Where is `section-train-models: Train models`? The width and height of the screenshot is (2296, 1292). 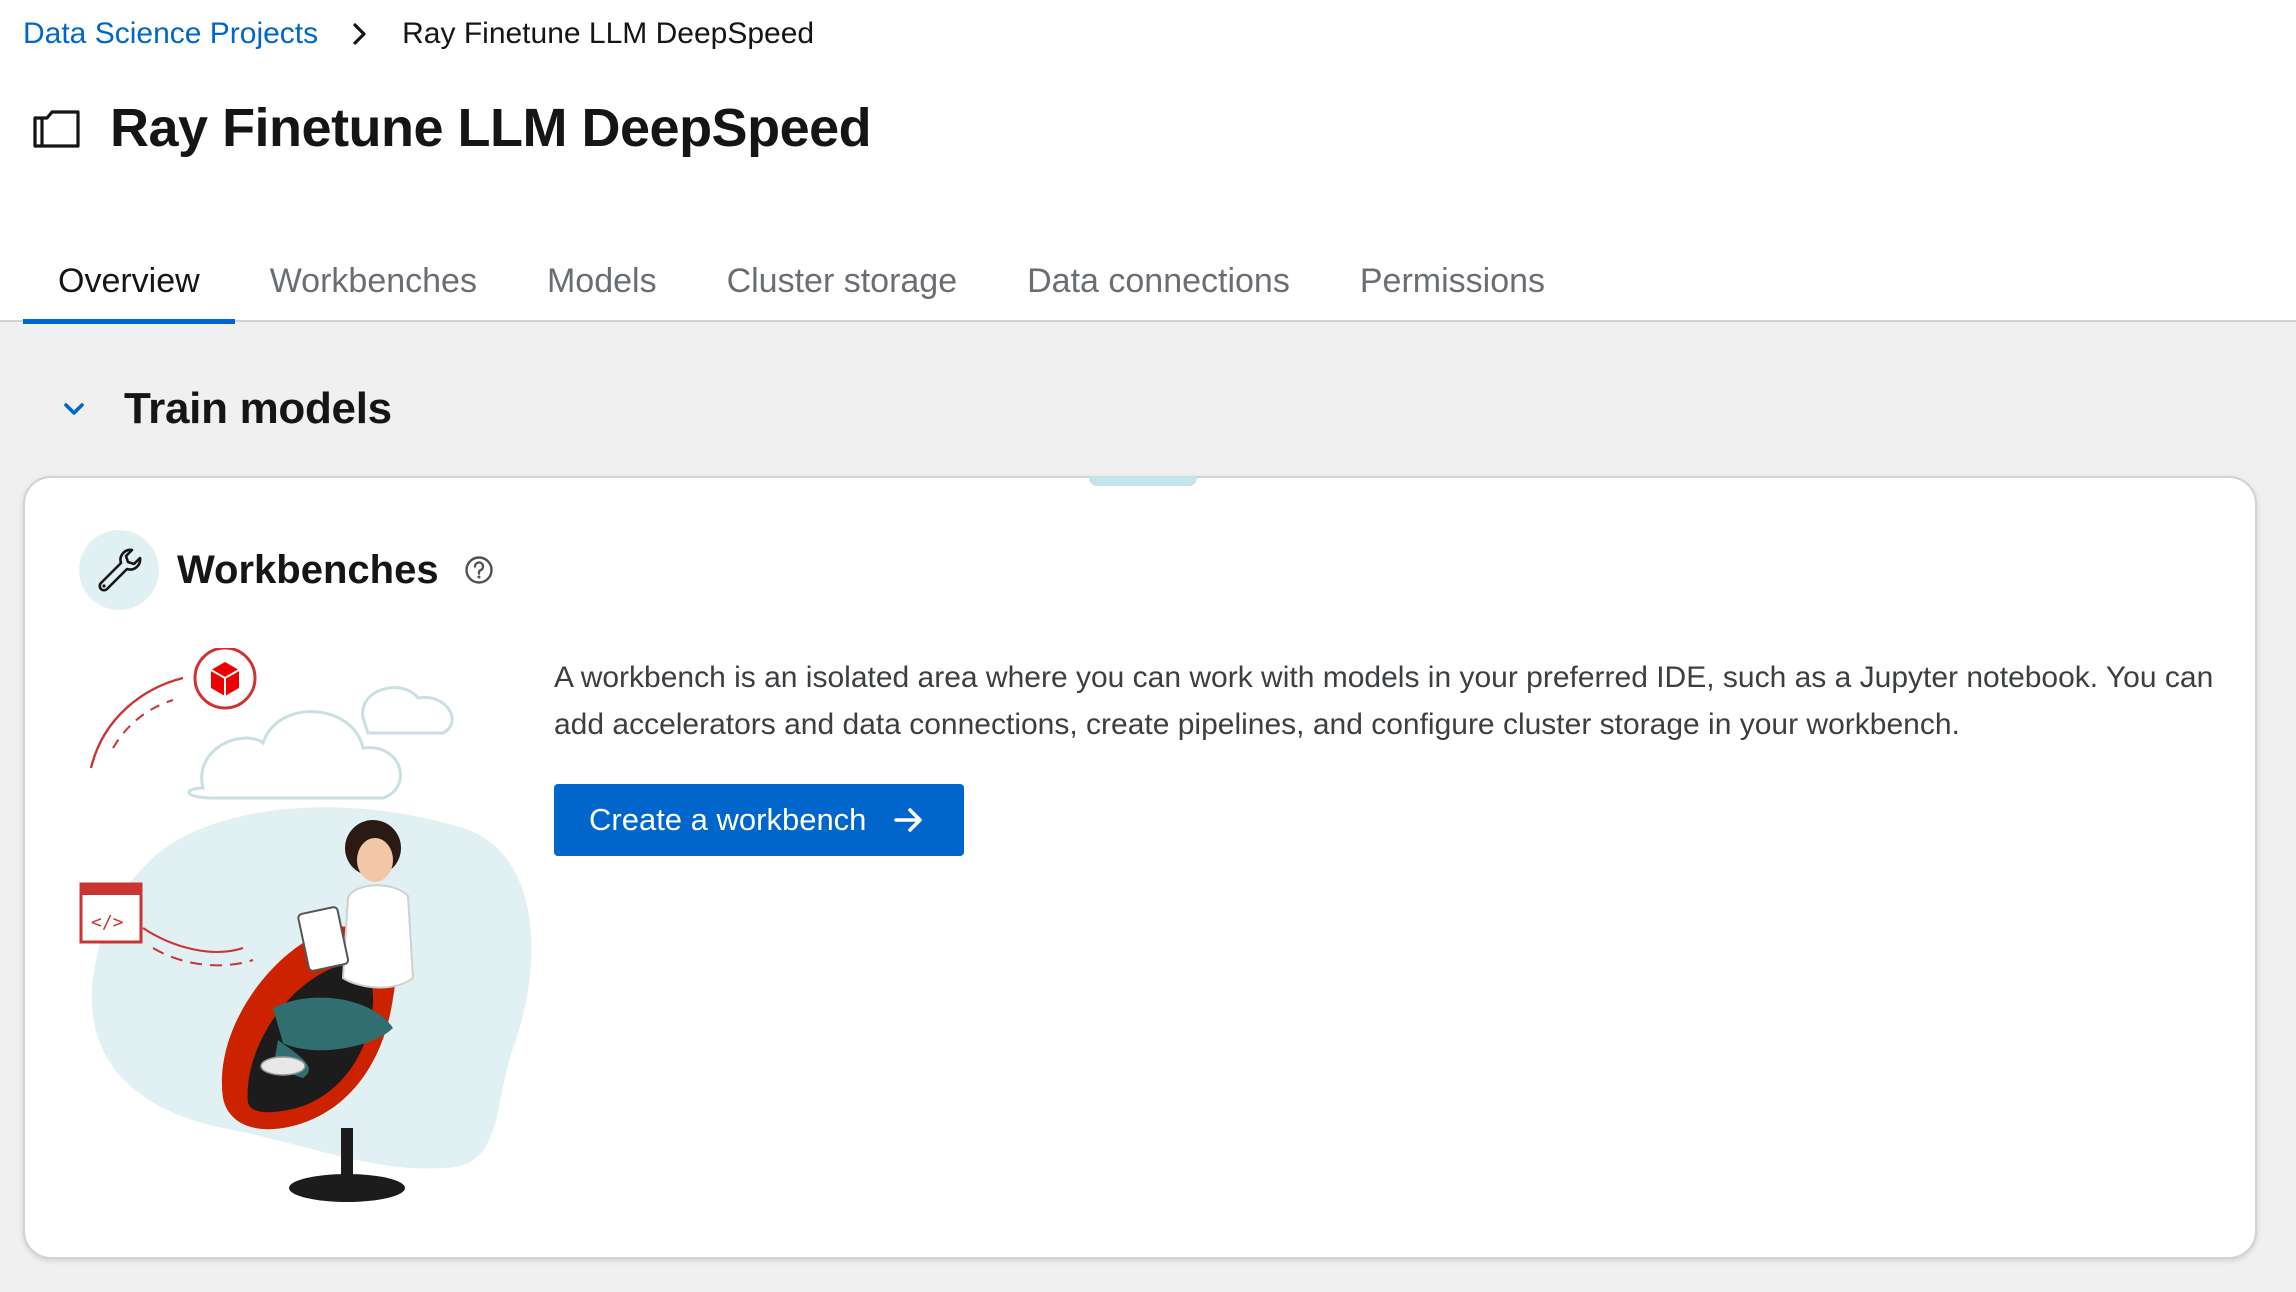 section-train-models: Train models is located at coordinates (224, 409).